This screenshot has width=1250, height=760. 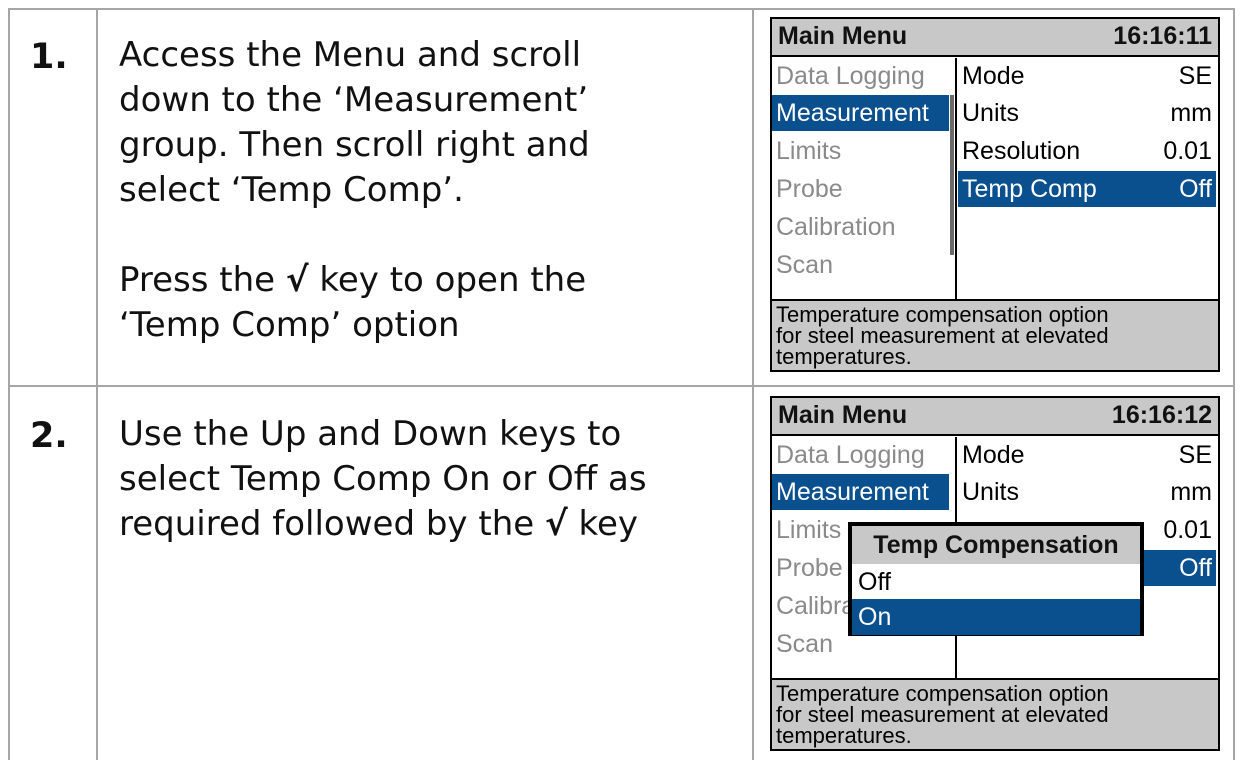 I want to click on dialog-option-off: Off, so click(x=996, y=582).